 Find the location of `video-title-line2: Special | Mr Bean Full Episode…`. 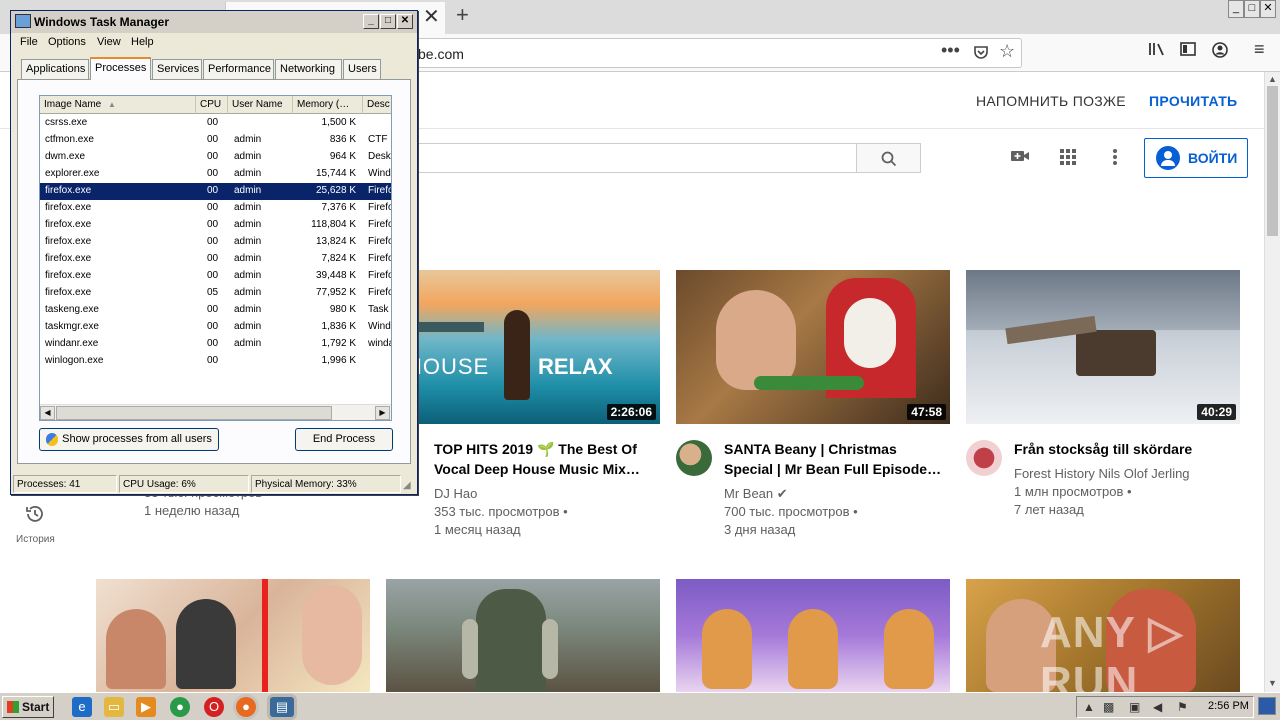

video-title-line2: Special | Mr Bean Full Episode… is located at coordinates (832, 469).